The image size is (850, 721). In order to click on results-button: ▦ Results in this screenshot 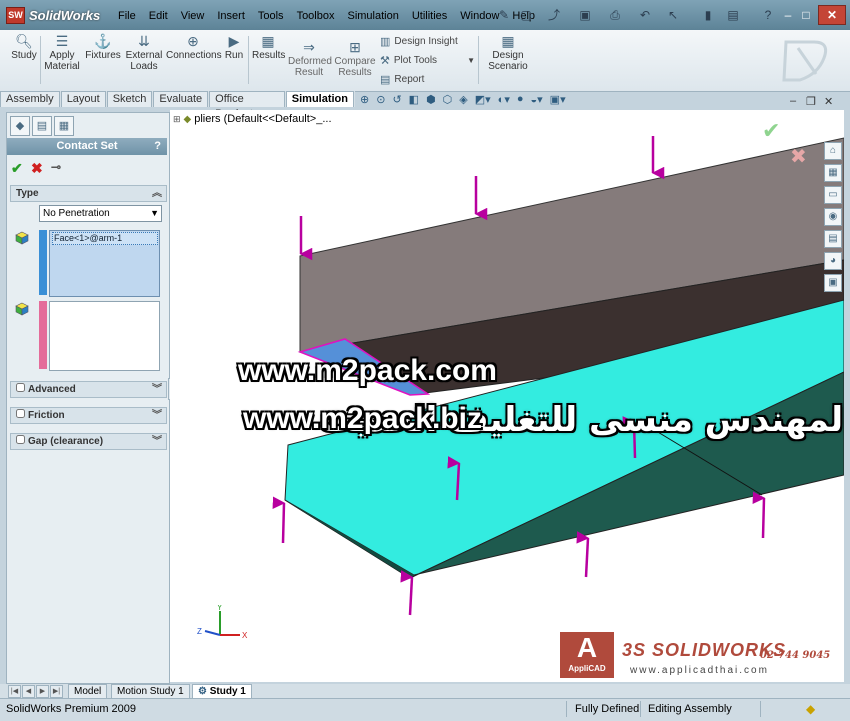, I will do `click(268, 47)`.